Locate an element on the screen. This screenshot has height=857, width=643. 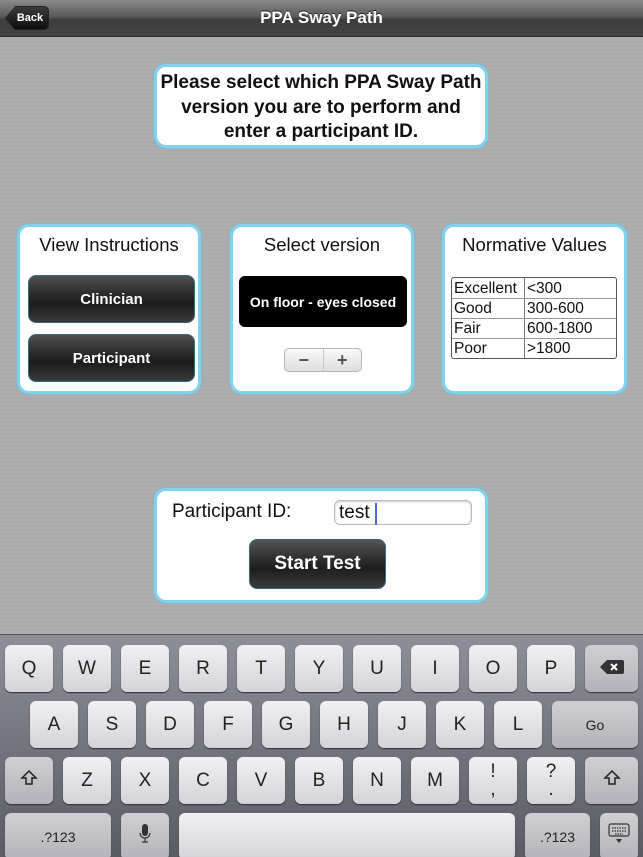
backspace-key is located at coordinates (611, 668).